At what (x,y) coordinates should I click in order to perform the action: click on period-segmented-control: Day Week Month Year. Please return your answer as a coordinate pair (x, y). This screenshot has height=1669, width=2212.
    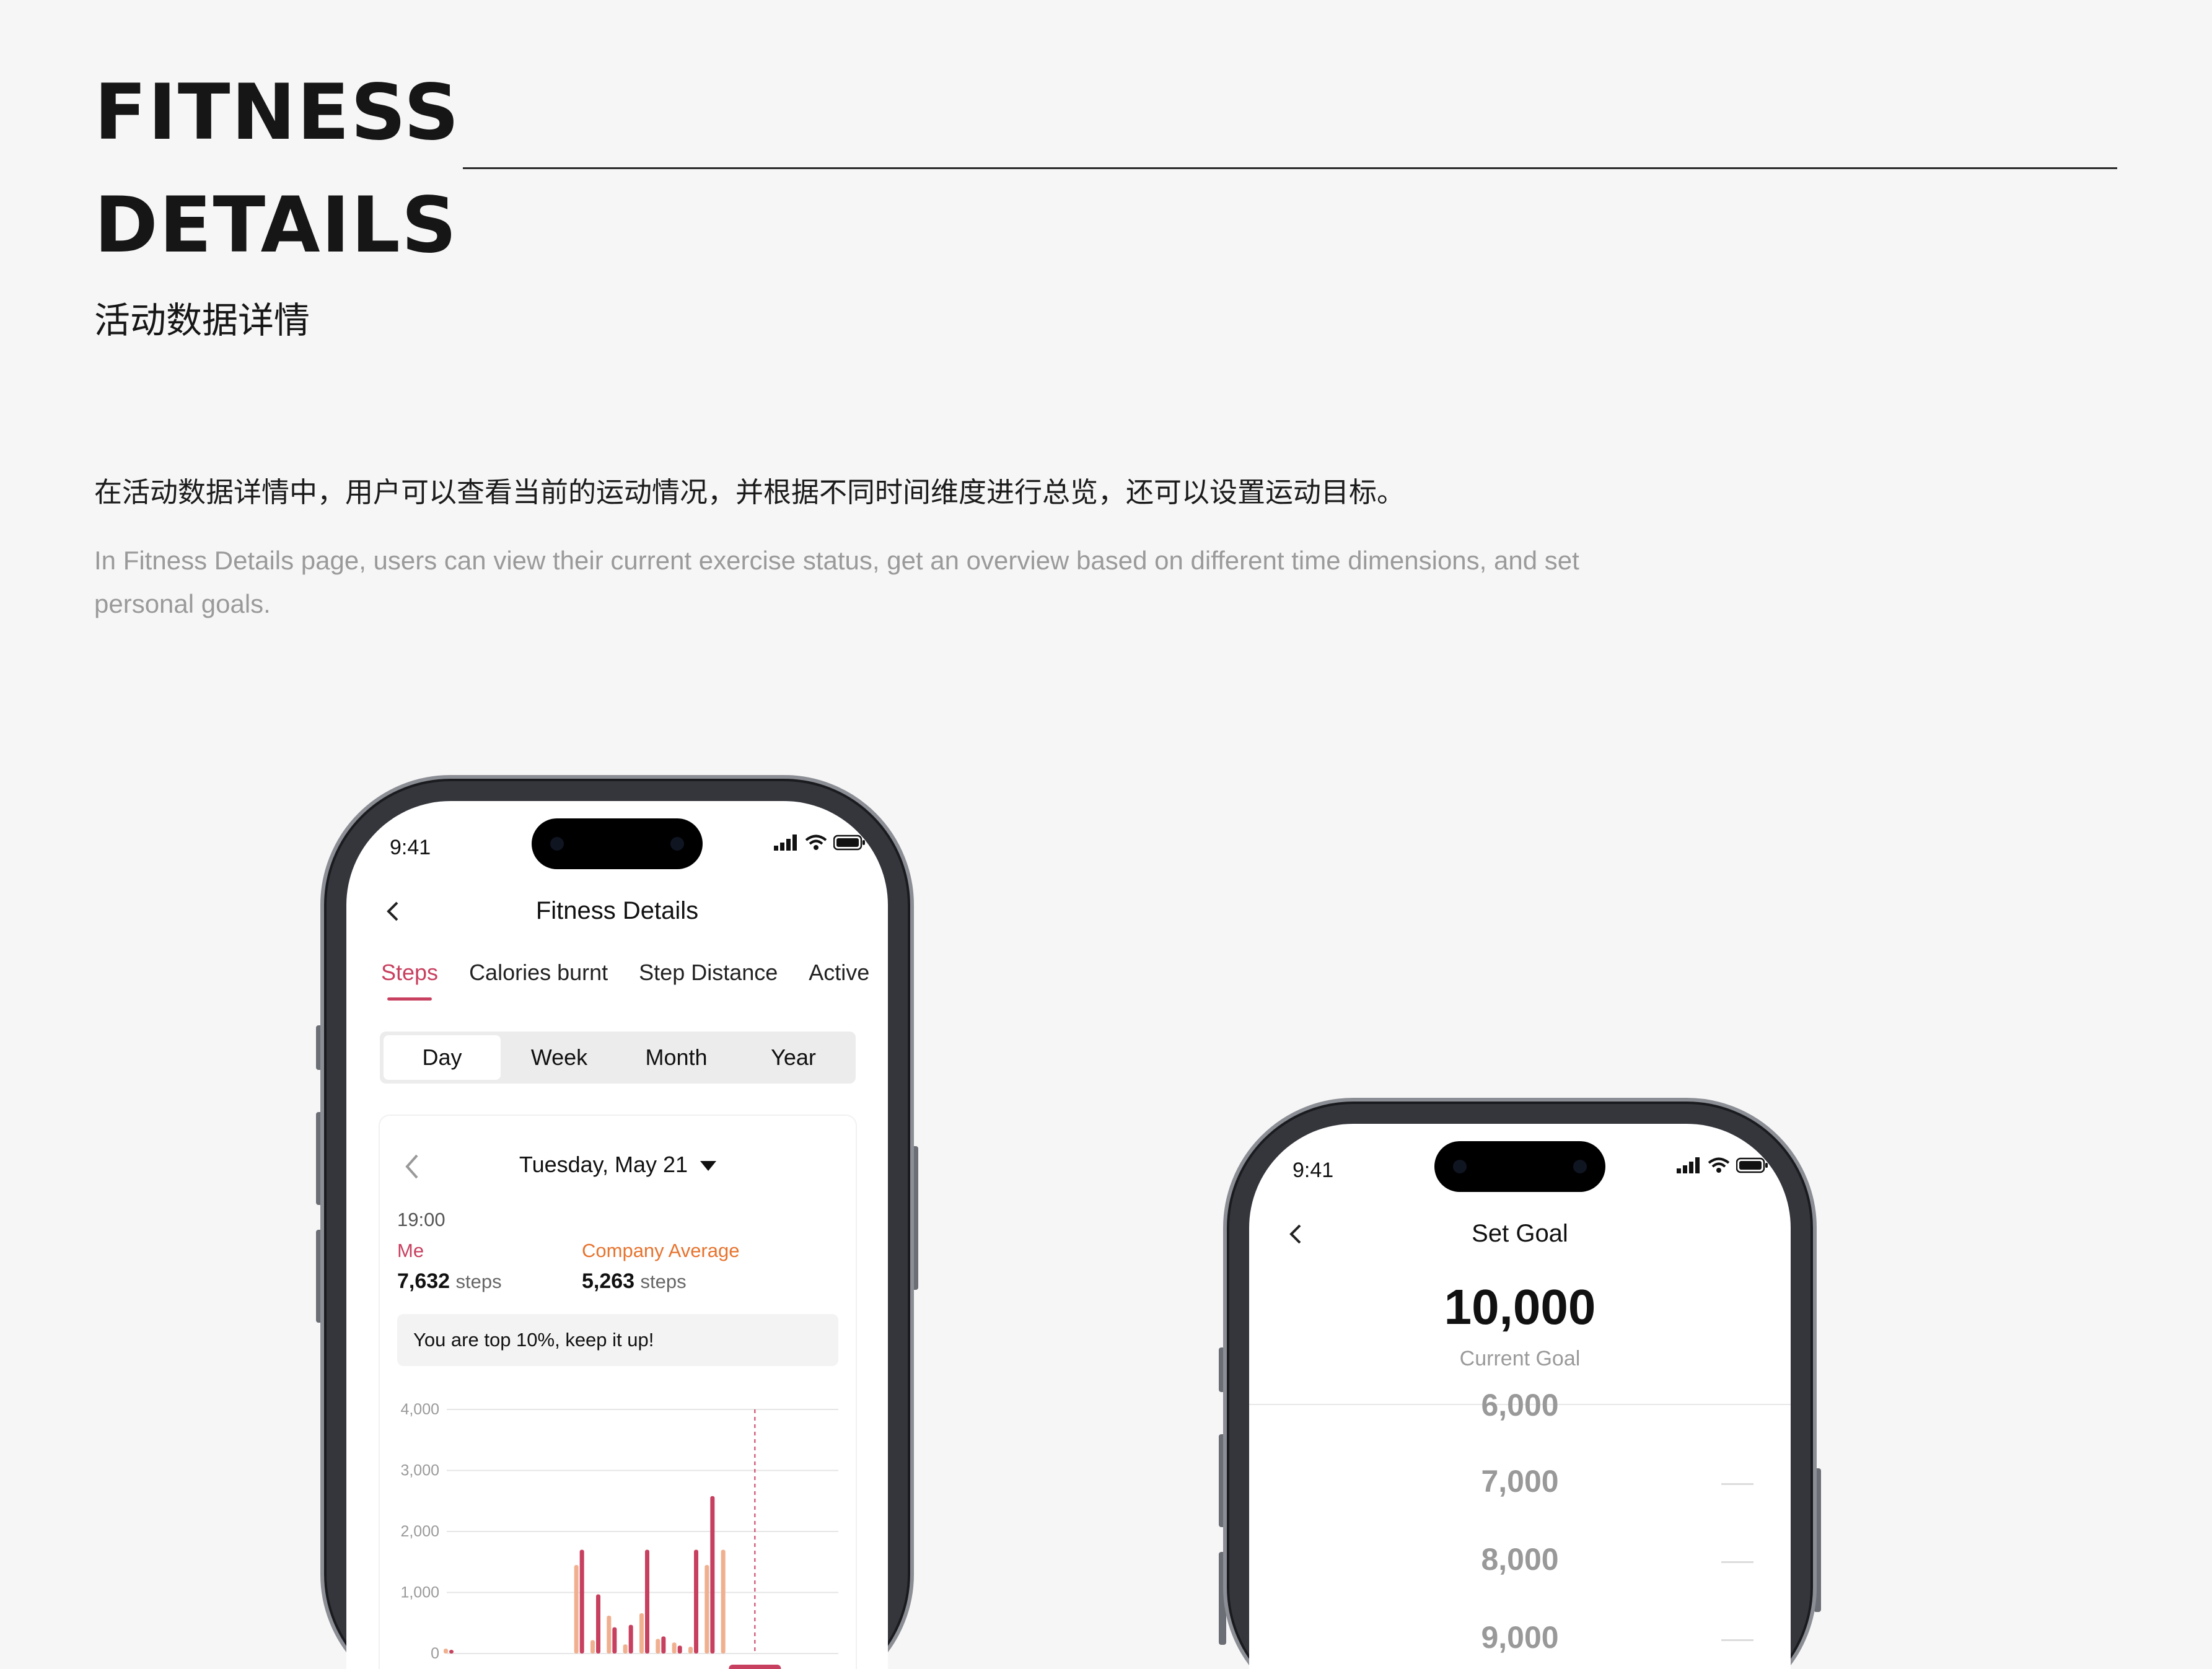
    Looking at the image, I should click on (618, 1058).